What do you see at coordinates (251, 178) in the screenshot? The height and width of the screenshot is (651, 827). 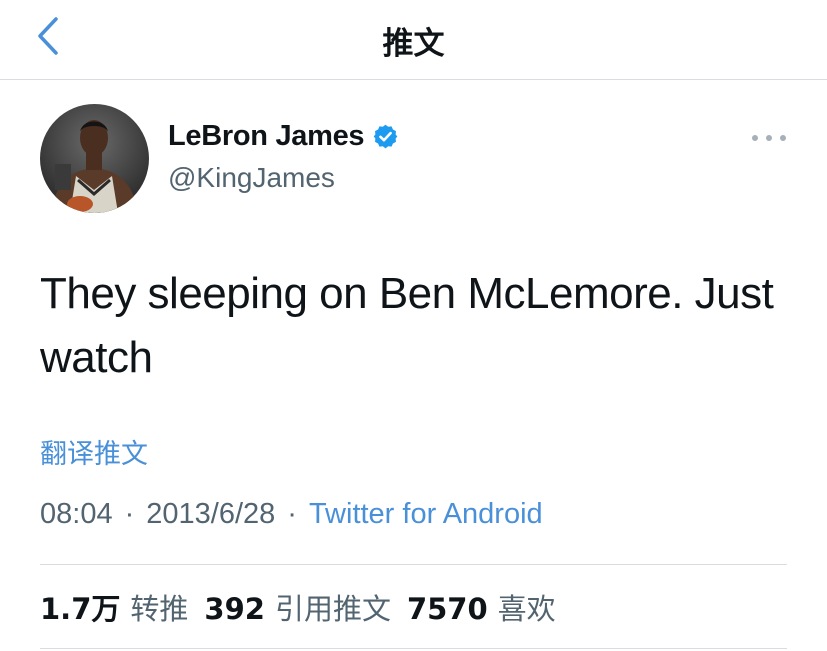 I see `author-handle: @KingJames` at bounding box center [251, 178].